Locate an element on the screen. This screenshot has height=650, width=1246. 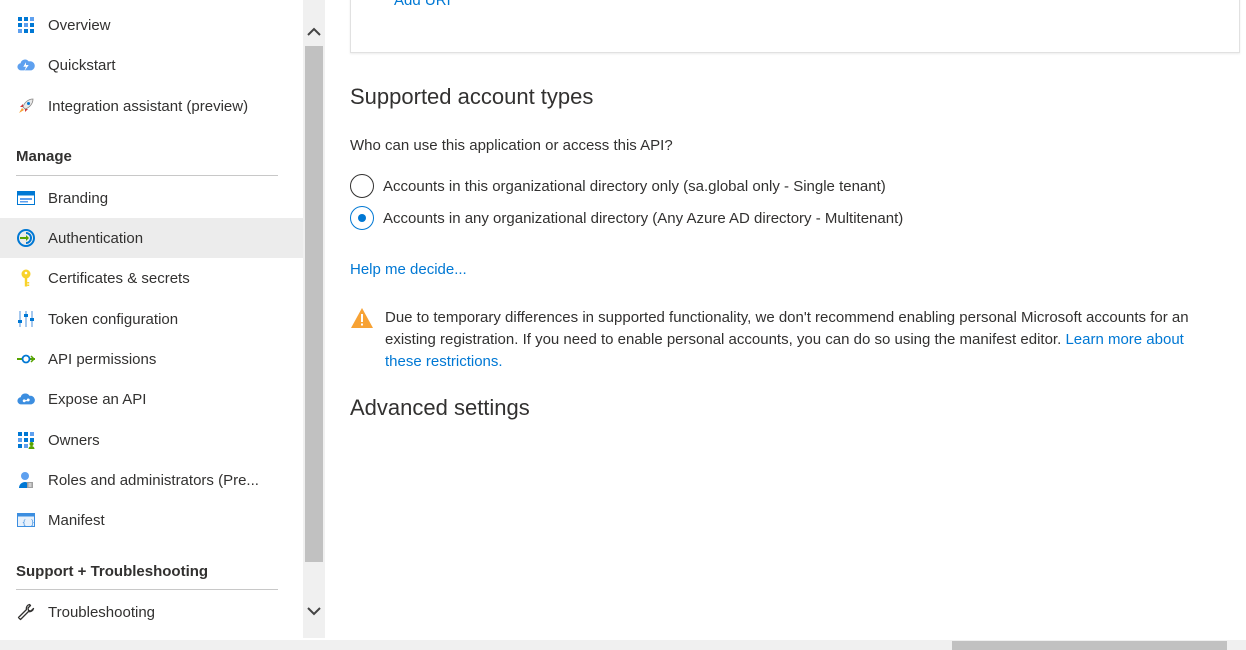
sidebar-item-owners: Owners is located at coordinates (151, 440).